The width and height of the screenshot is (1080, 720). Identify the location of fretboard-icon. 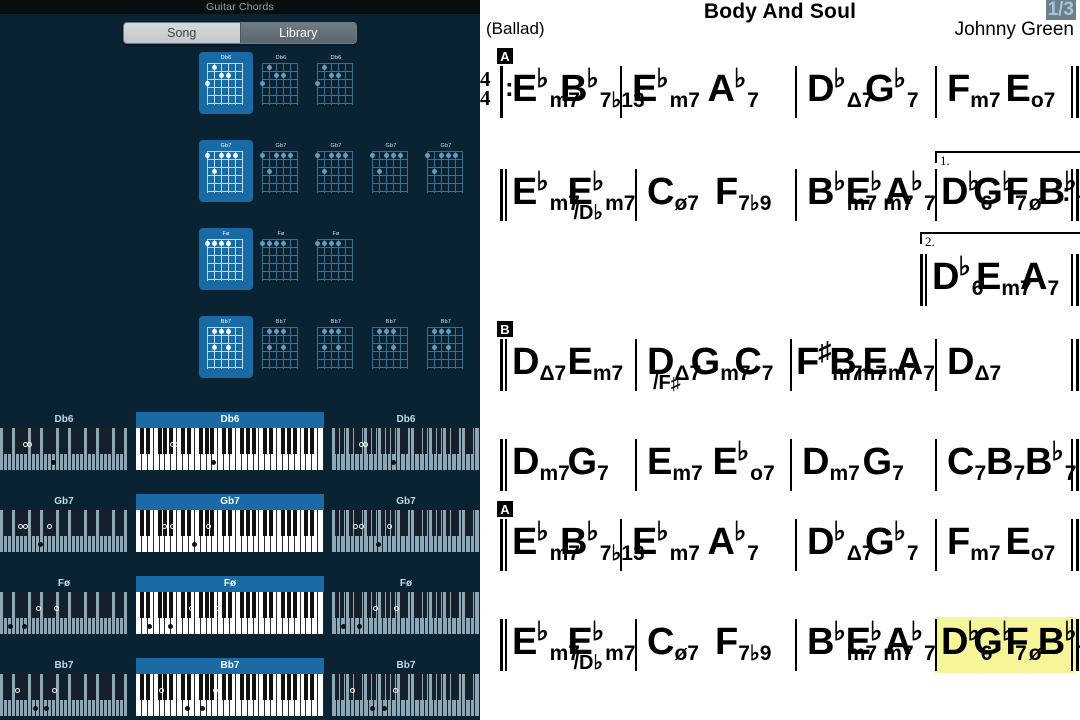
(391, 348).